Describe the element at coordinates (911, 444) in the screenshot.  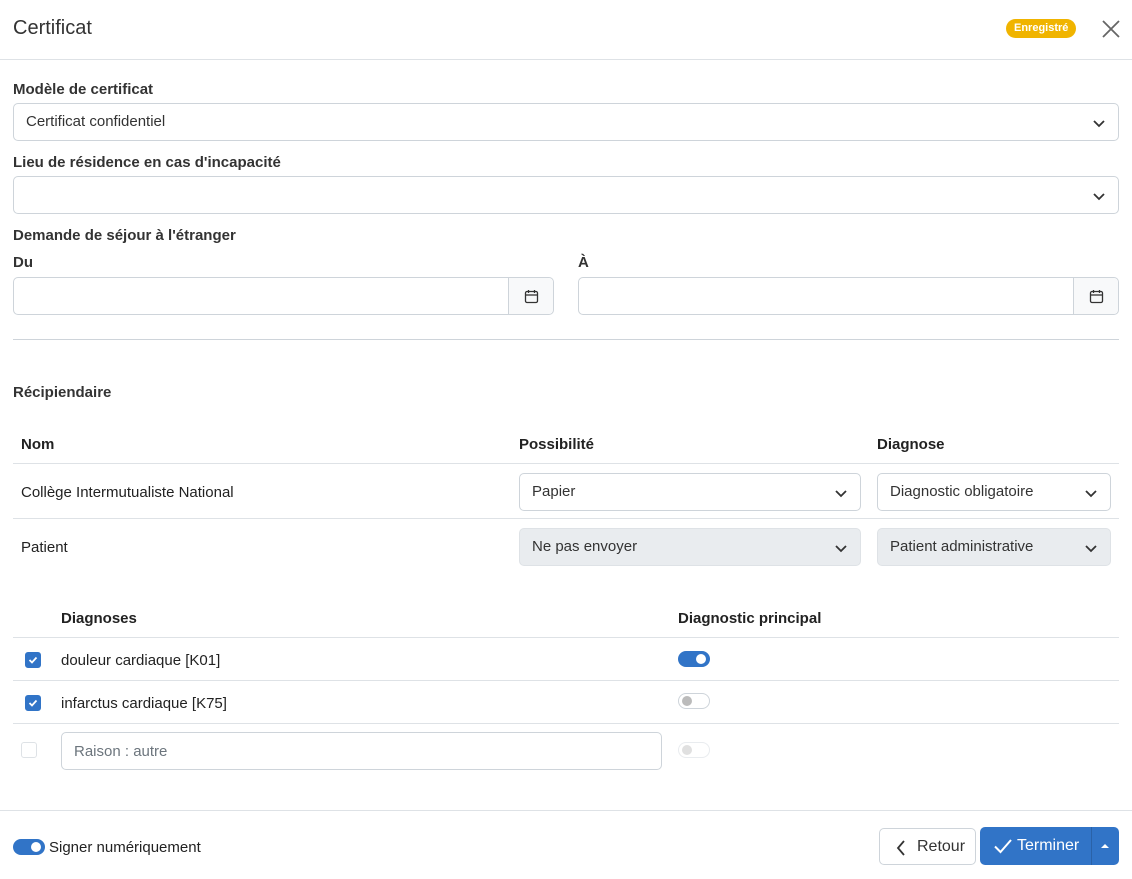
I see `column-header-diagnose: Diagnose` at that location.